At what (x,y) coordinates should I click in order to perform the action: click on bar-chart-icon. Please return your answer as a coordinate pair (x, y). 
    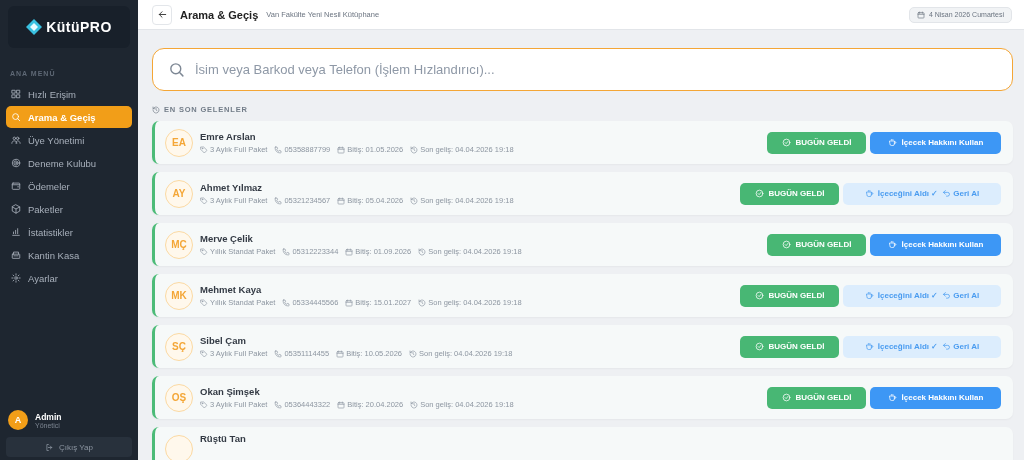
    Looking at the image, I should click on (16, 232).